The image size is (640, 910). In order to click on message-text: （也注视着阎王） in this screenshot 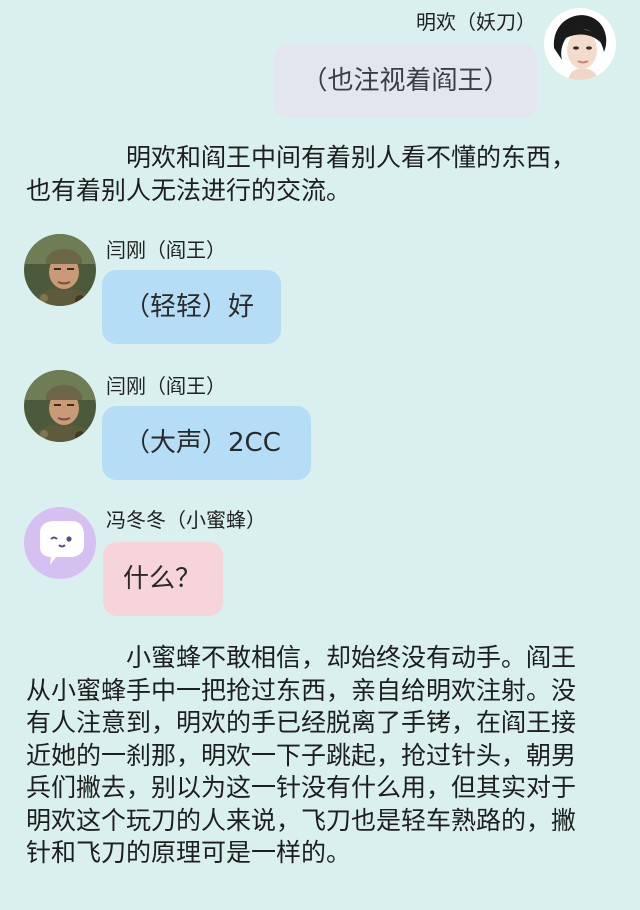, I will do `click(405, 81)`.